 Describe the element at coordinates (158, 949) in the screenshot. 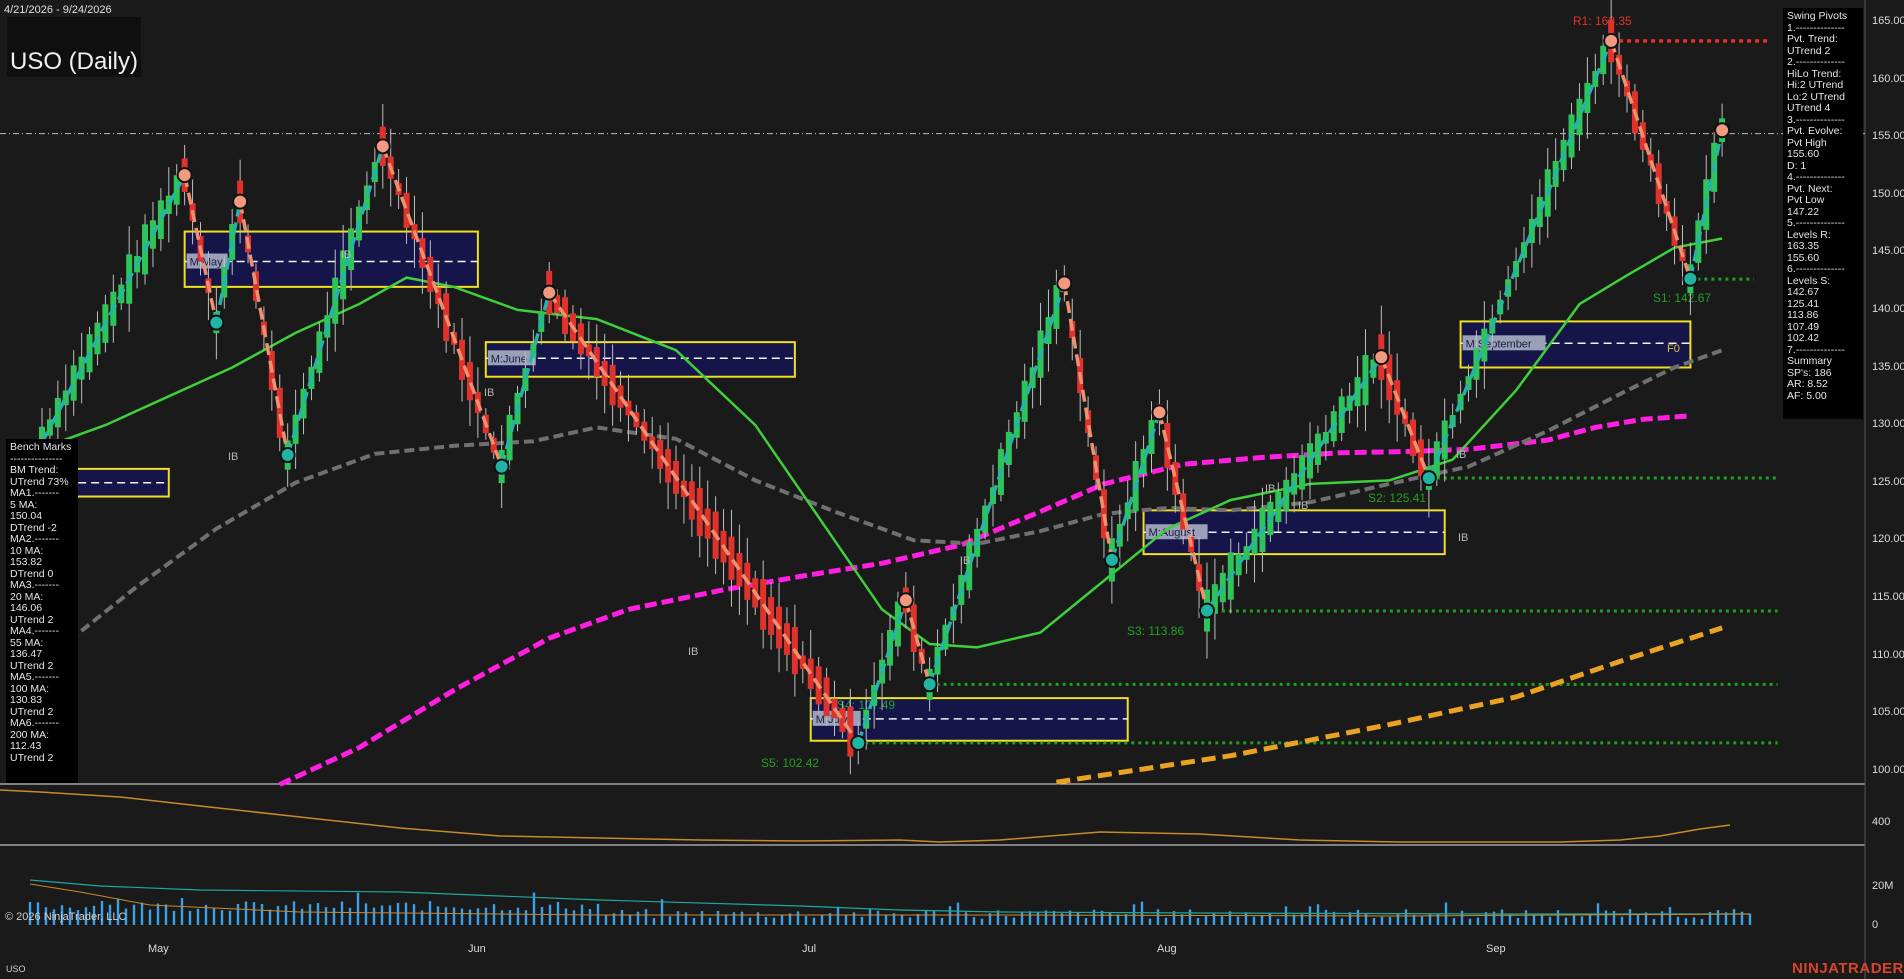

I see `month-tick-label: May` at that location.